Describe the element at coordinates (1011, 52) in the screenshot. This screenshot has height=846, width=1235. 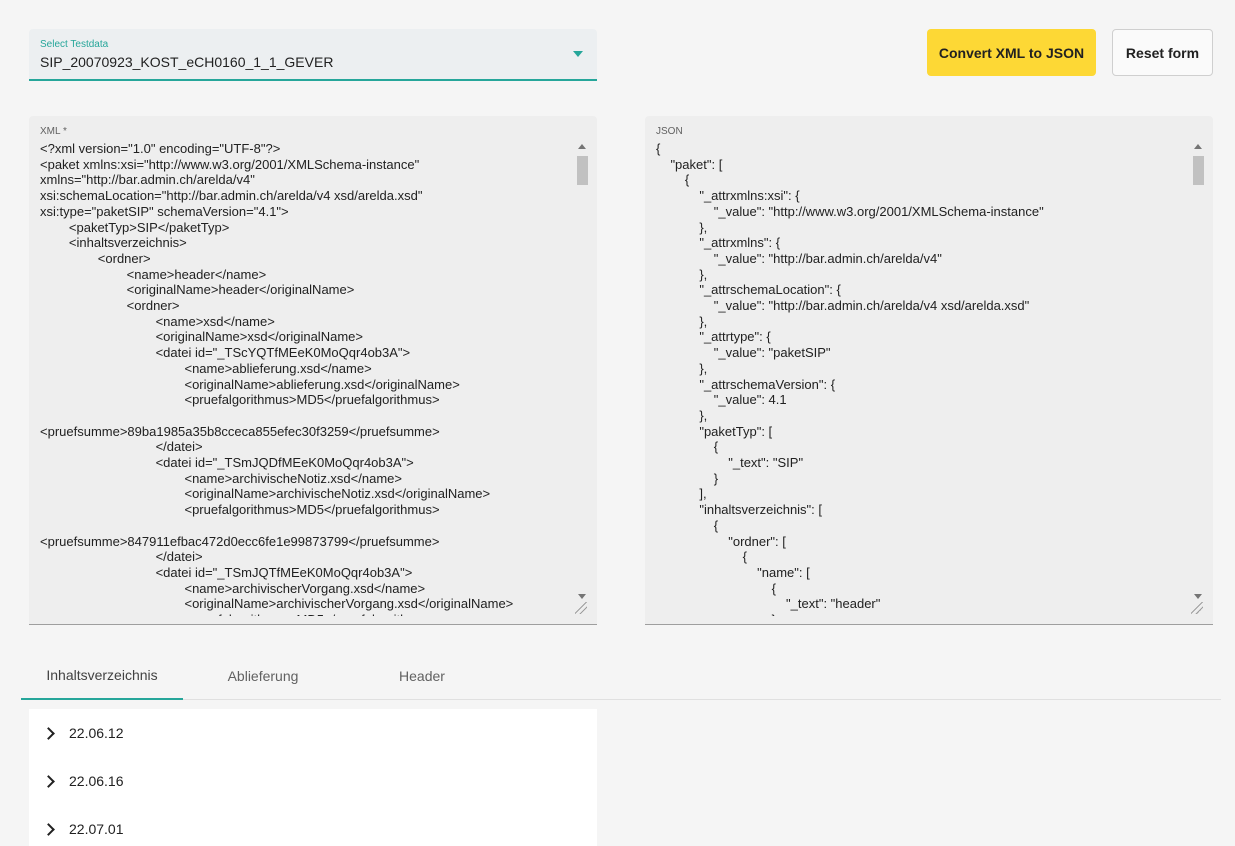
I see `convert-xml-to-json-button: Convert XML to JSON` at that location.